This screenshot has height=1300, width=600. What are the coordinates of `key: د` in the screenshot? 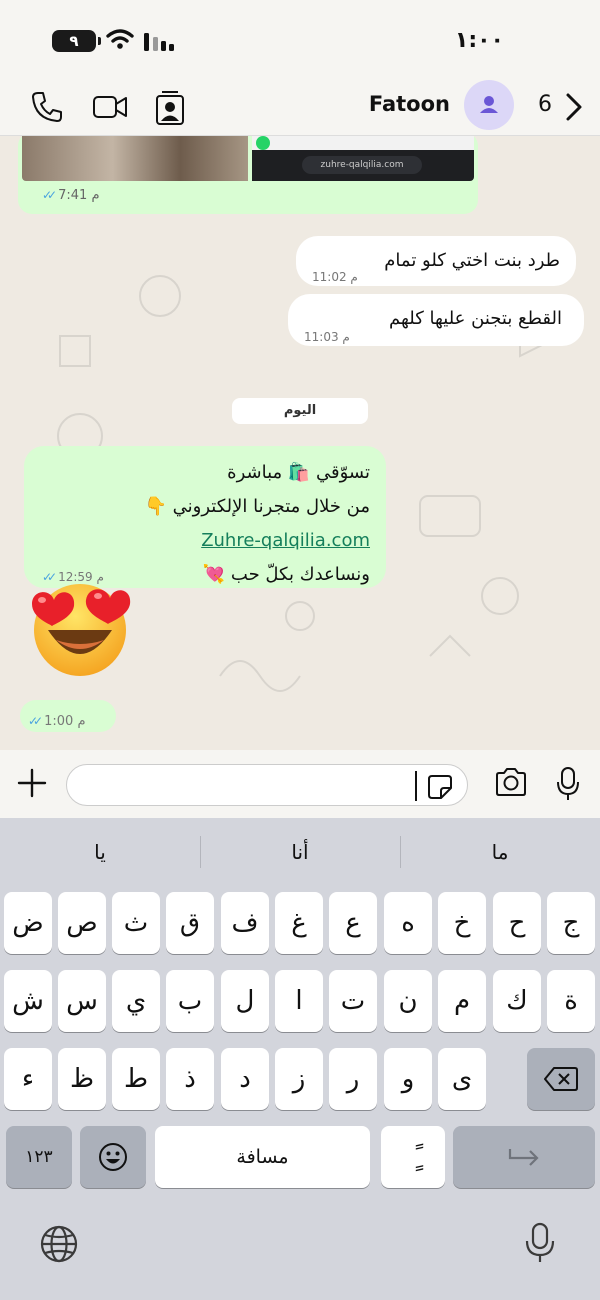 It's located at (245, 1079).